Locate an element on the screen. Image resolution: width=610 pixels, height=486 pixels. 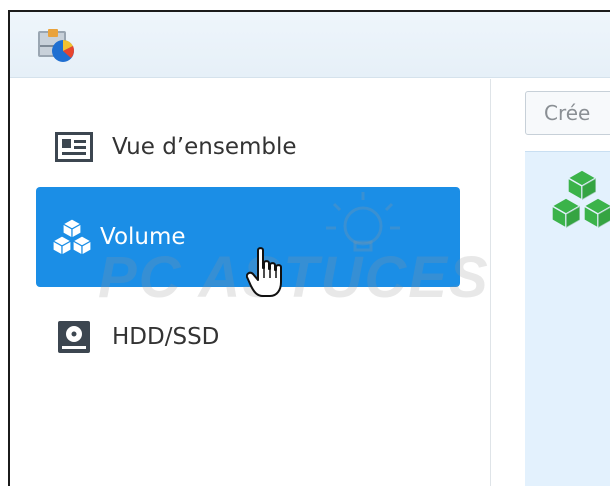
overview-card-icon is located at coordinates (74, 147).